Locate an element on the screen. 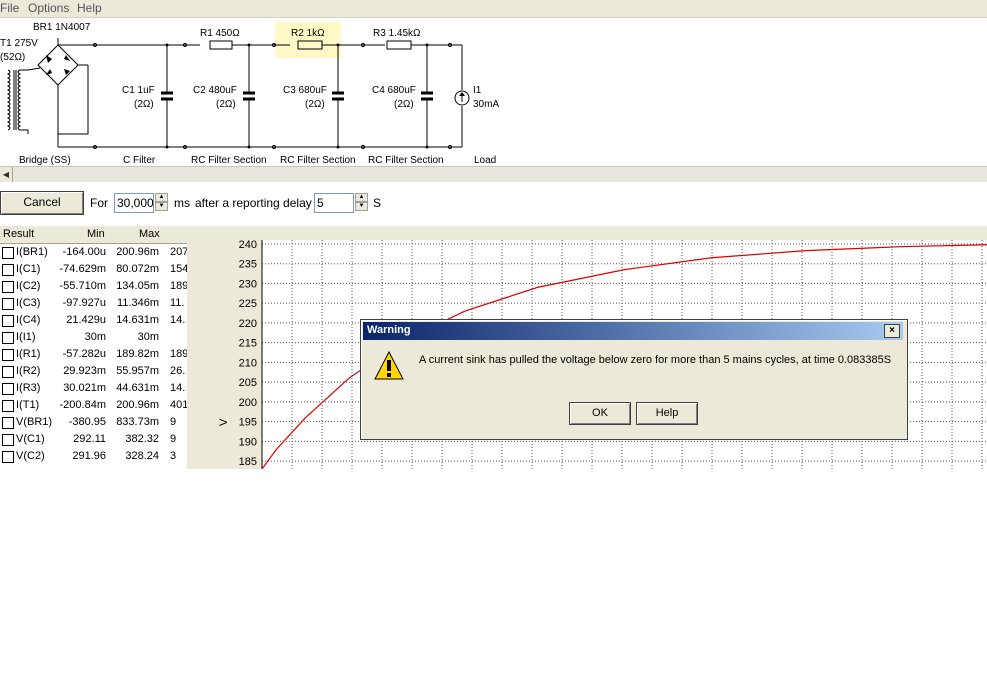 The width and height of the screenshot is (987, 684). c1-esr: (2Ω) is located at coordinates (144, 104).